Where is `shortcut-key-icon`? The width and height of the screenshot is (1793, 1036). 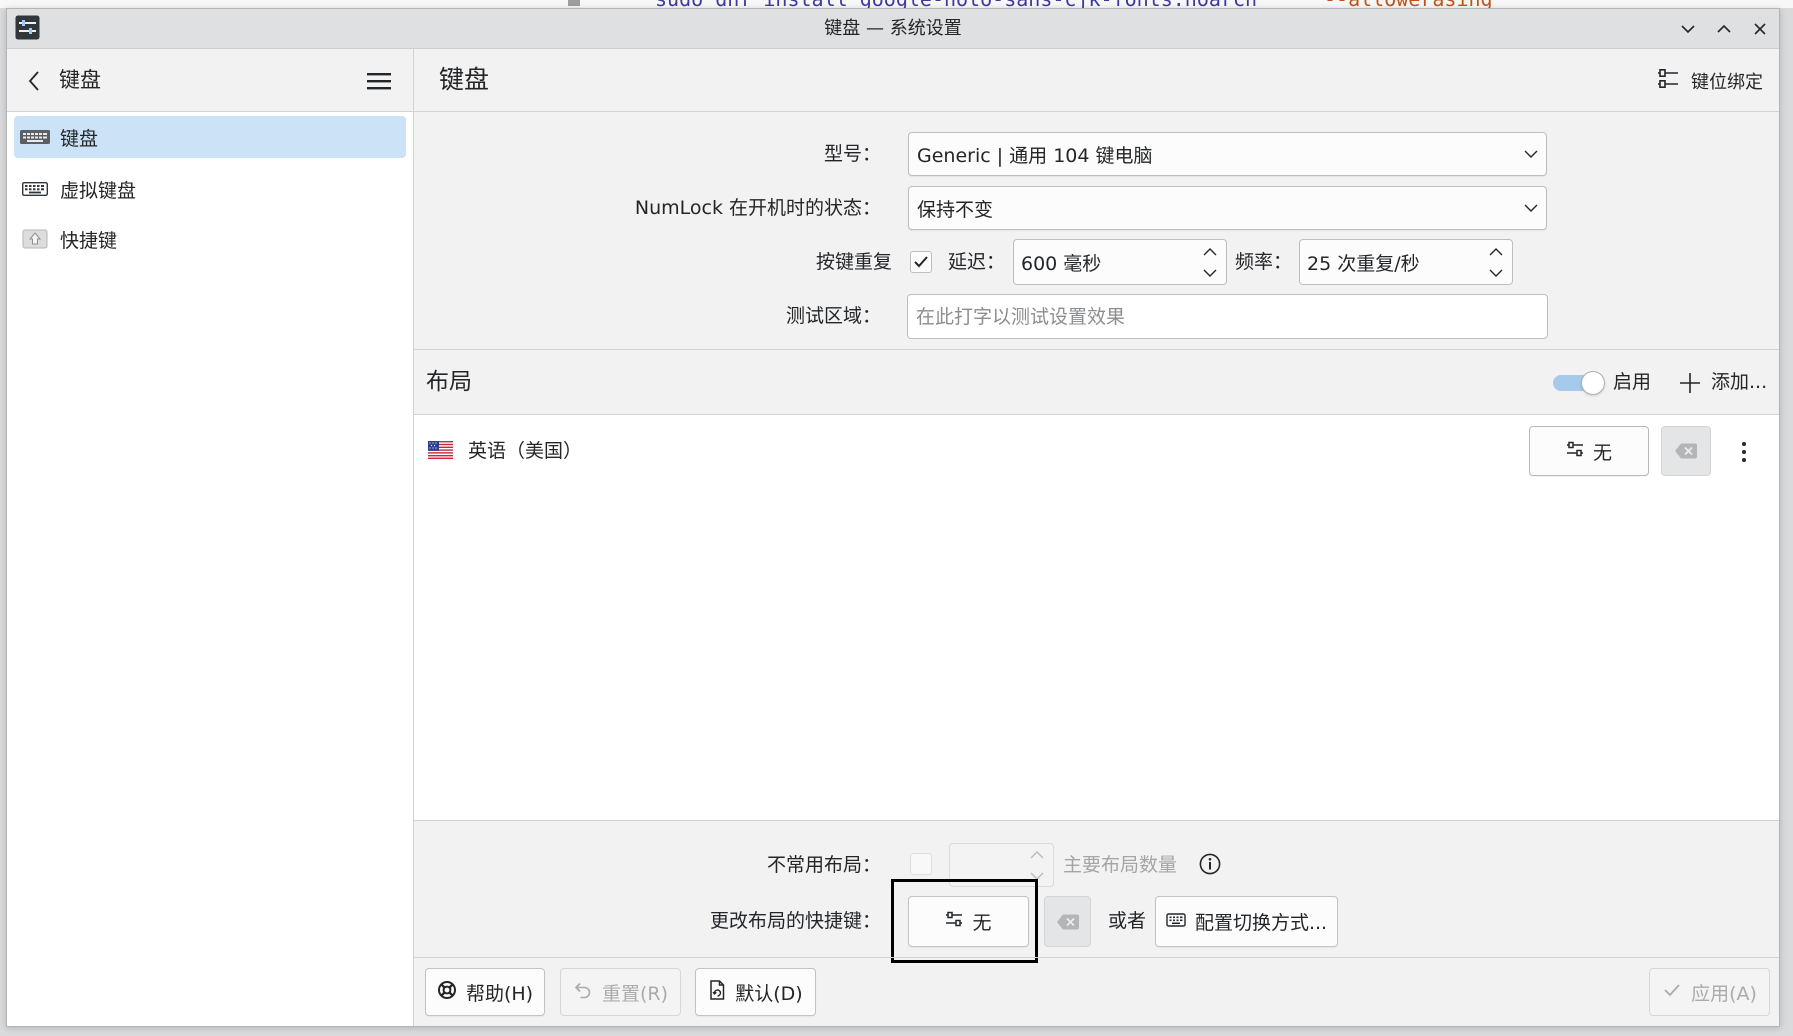 shortcut-key-icon is located at coordinates (35, 239).